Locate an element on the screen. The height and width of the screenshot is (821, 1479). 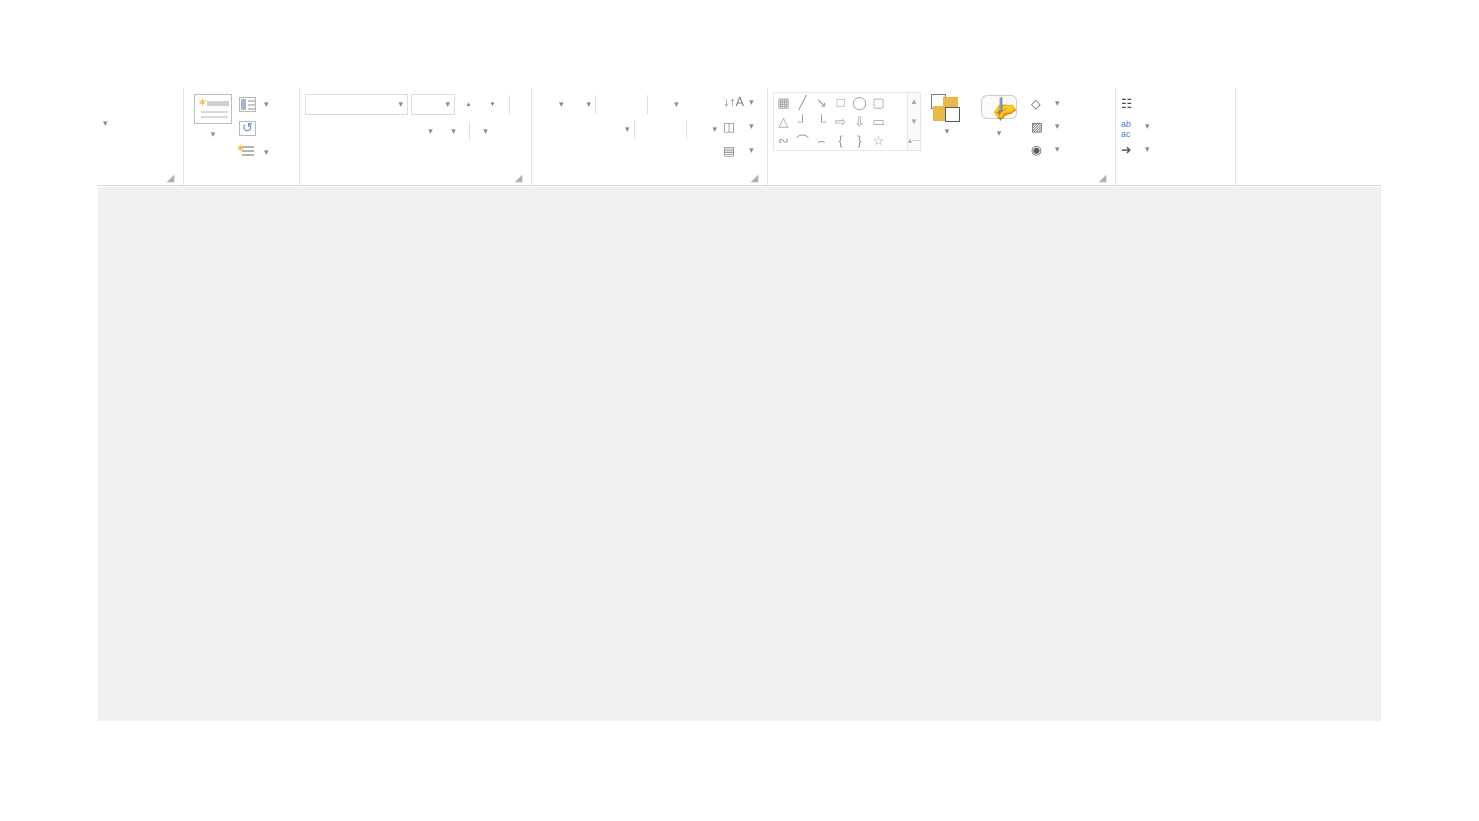
shape-textbox-icon: ▦ is located at coordinates (783, 102).